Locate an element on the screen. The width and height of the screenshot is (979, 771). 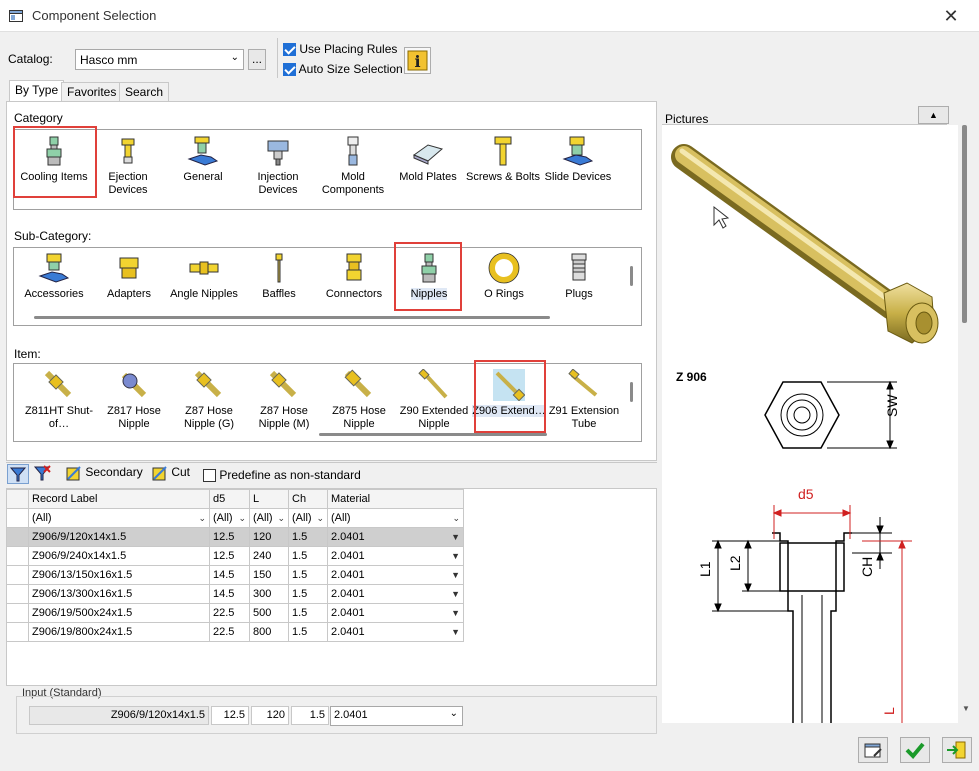
subcategory-horizontal-scrollbar is located at coordinates (292, 317).